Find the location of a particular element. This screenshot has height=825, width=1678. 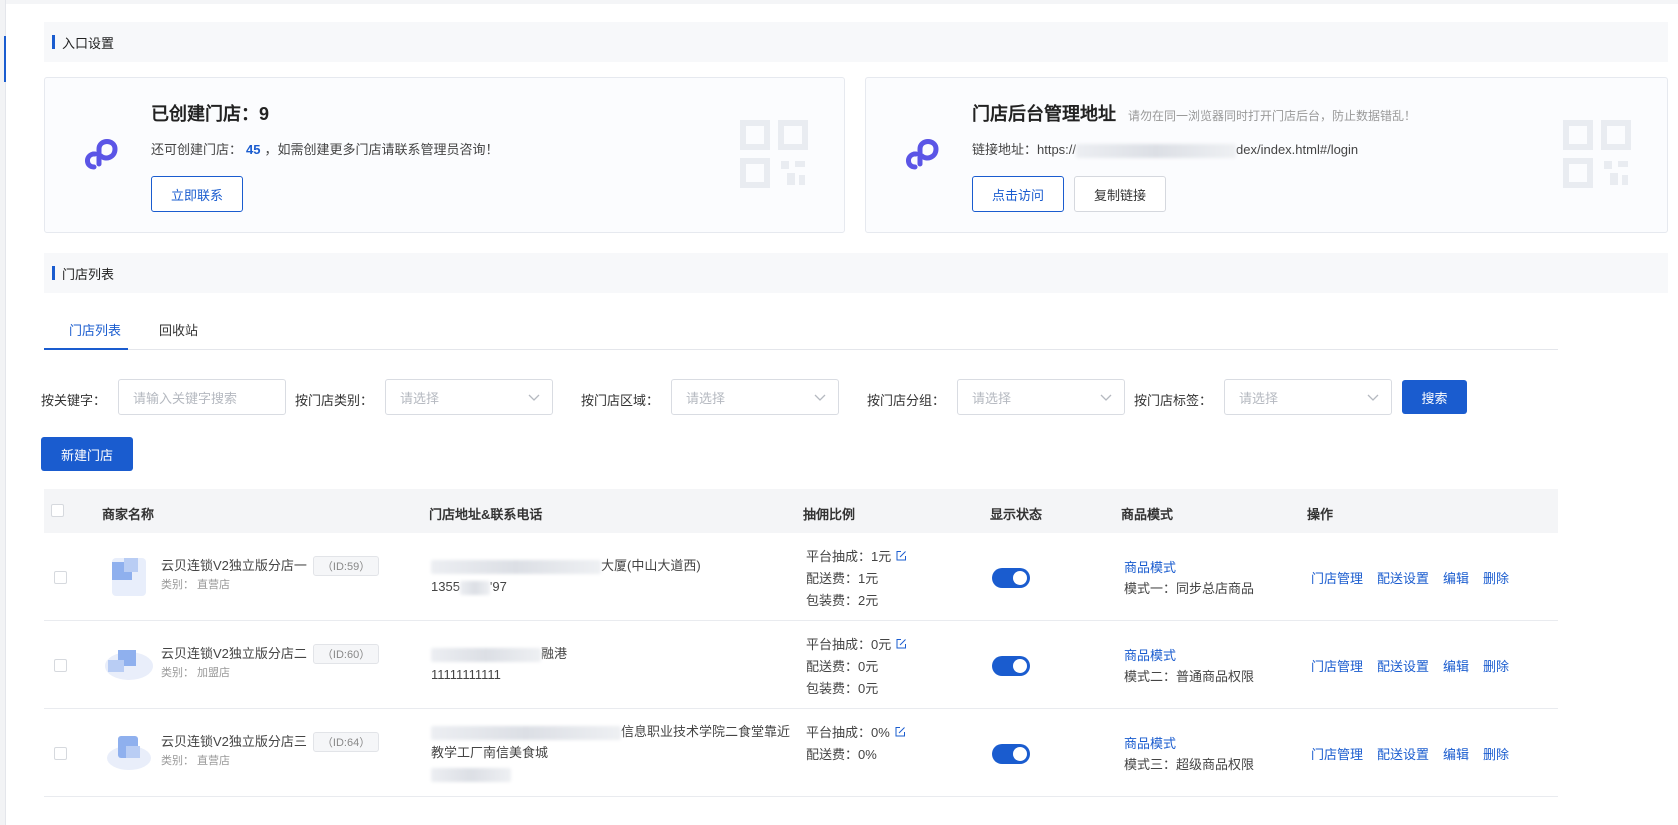

product-mode-text: 模式一：同步总店商品 is located at coordinates (1189, 588).